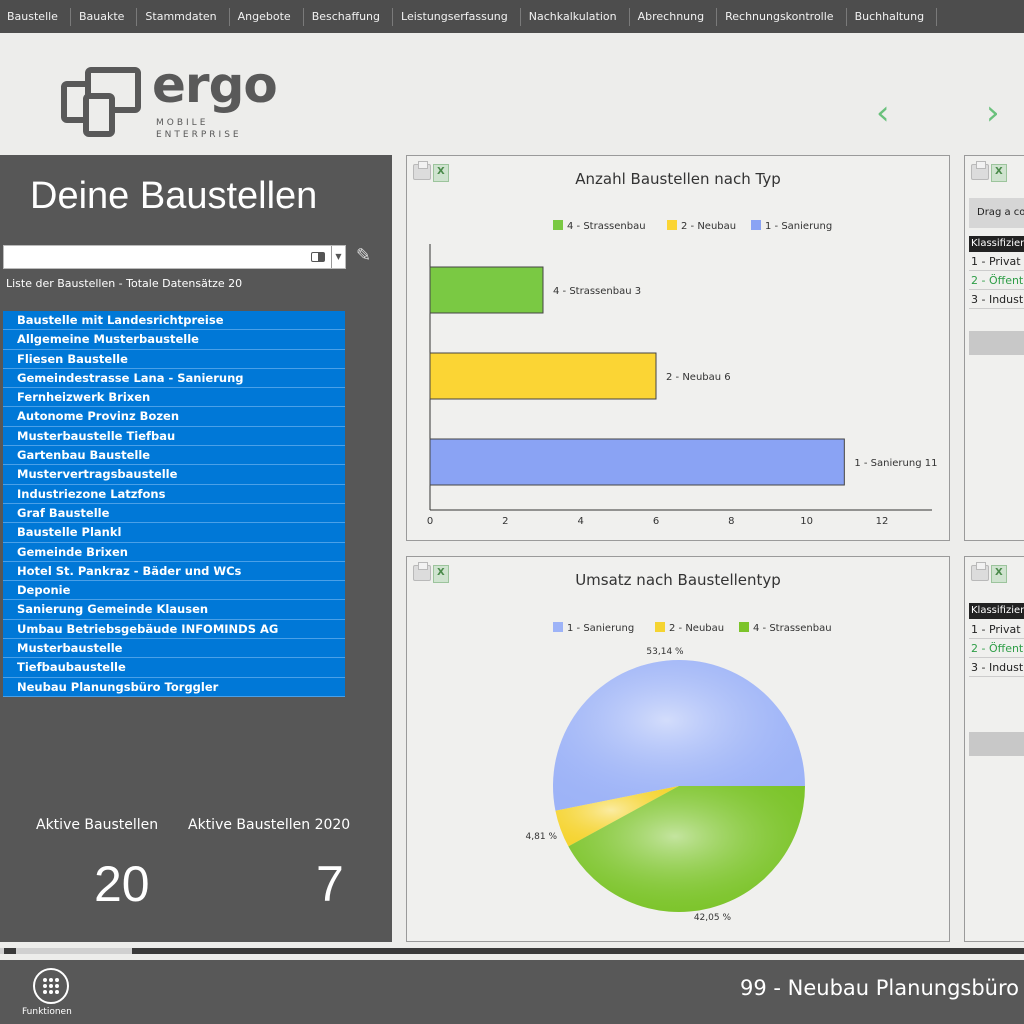  What do you see at coordinates (269, 825) in the screenshot?
I see `stat-label-active-2020: Aktive Baustellen 2020` at bounding box center [269, 825].